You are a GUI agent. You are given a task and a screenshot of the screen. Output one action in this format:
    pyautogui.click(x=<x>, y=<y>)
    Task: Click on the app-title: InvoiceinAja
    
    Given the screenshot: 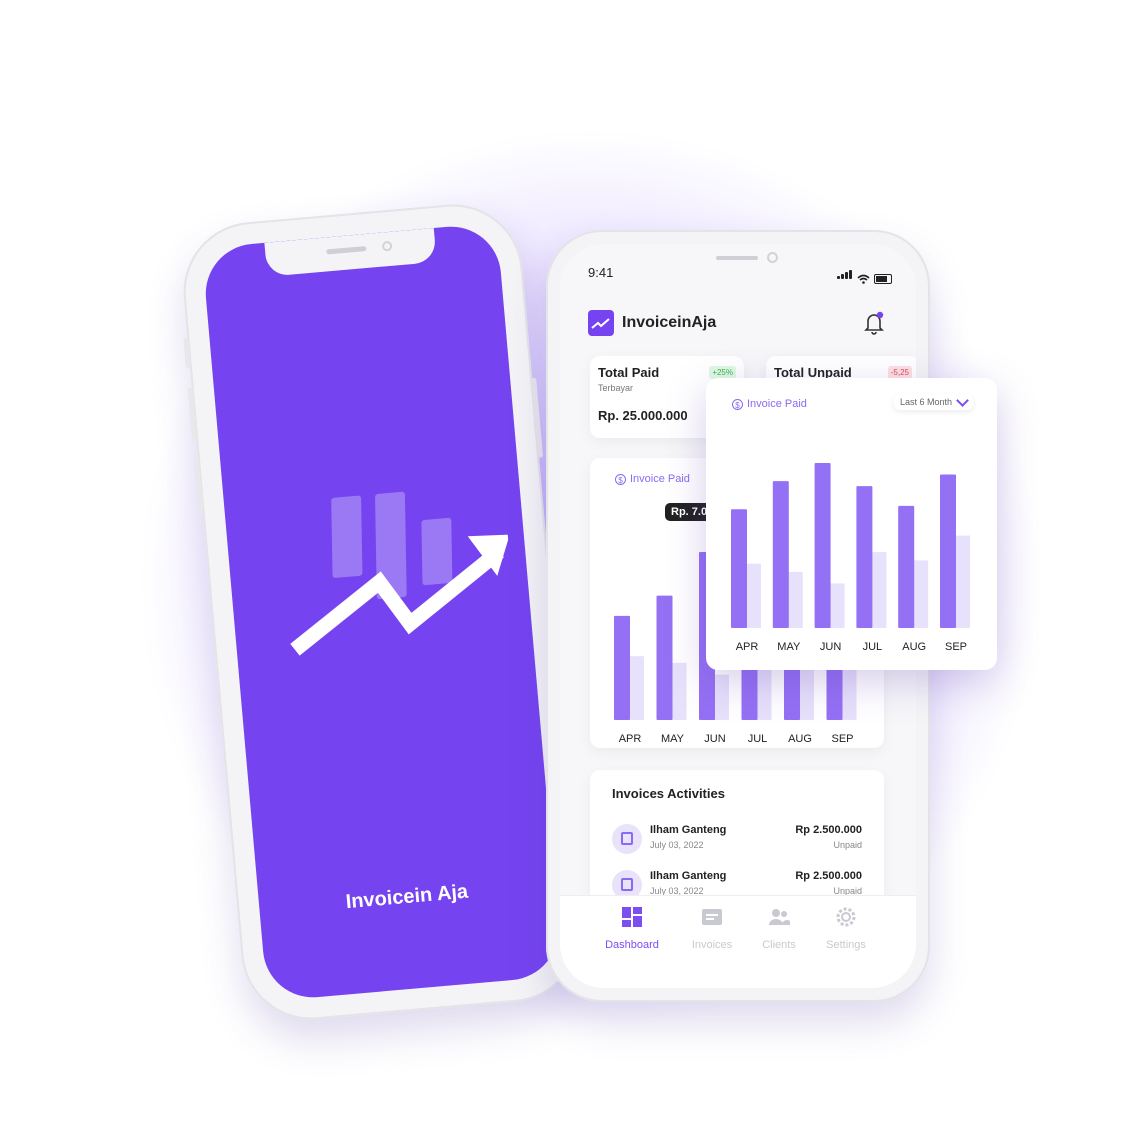 What is the action you would take?
    pyautogui.click(x=669, y=322)
    